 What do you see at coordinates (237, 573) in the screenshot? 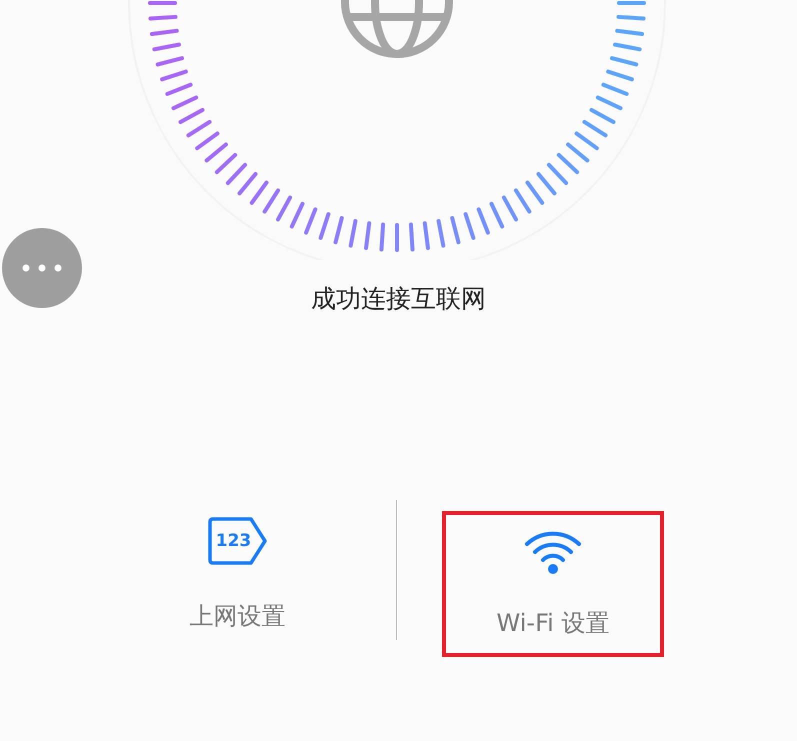
I see `settings-option: 123 上网设置` at bounding box center [237, 573].